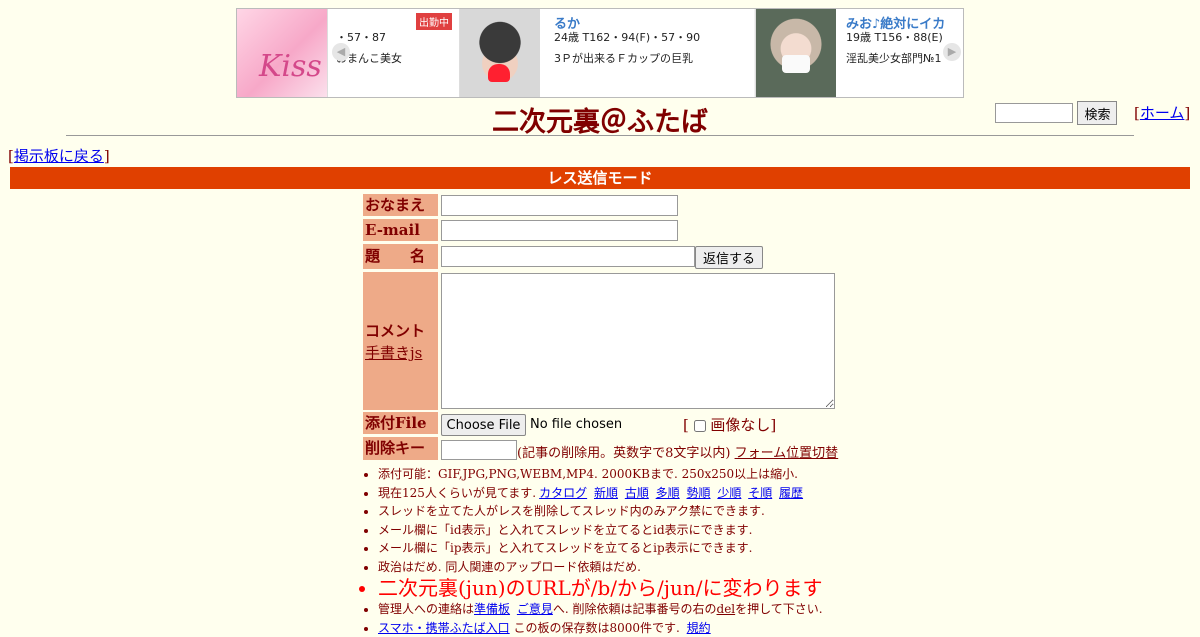 This screenshot has height=637, width=1200. What do you see at coordinates (576, 424) in the screenshot?
I see `no-file-text: No file chosen` at bounding box center [576, 424].